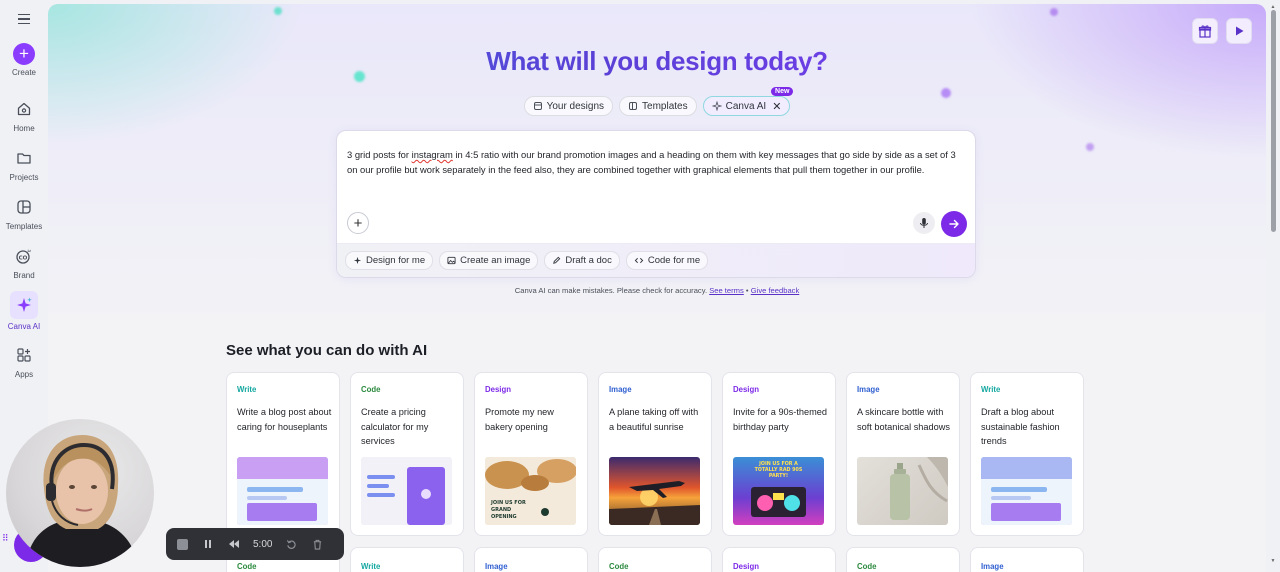 This screenshot has height=572, width=1280. What do you see at coordinates (5, 538) in the screenshot?
I see `drag-handle-icon: ⠿` at bounding box center [5, 538].